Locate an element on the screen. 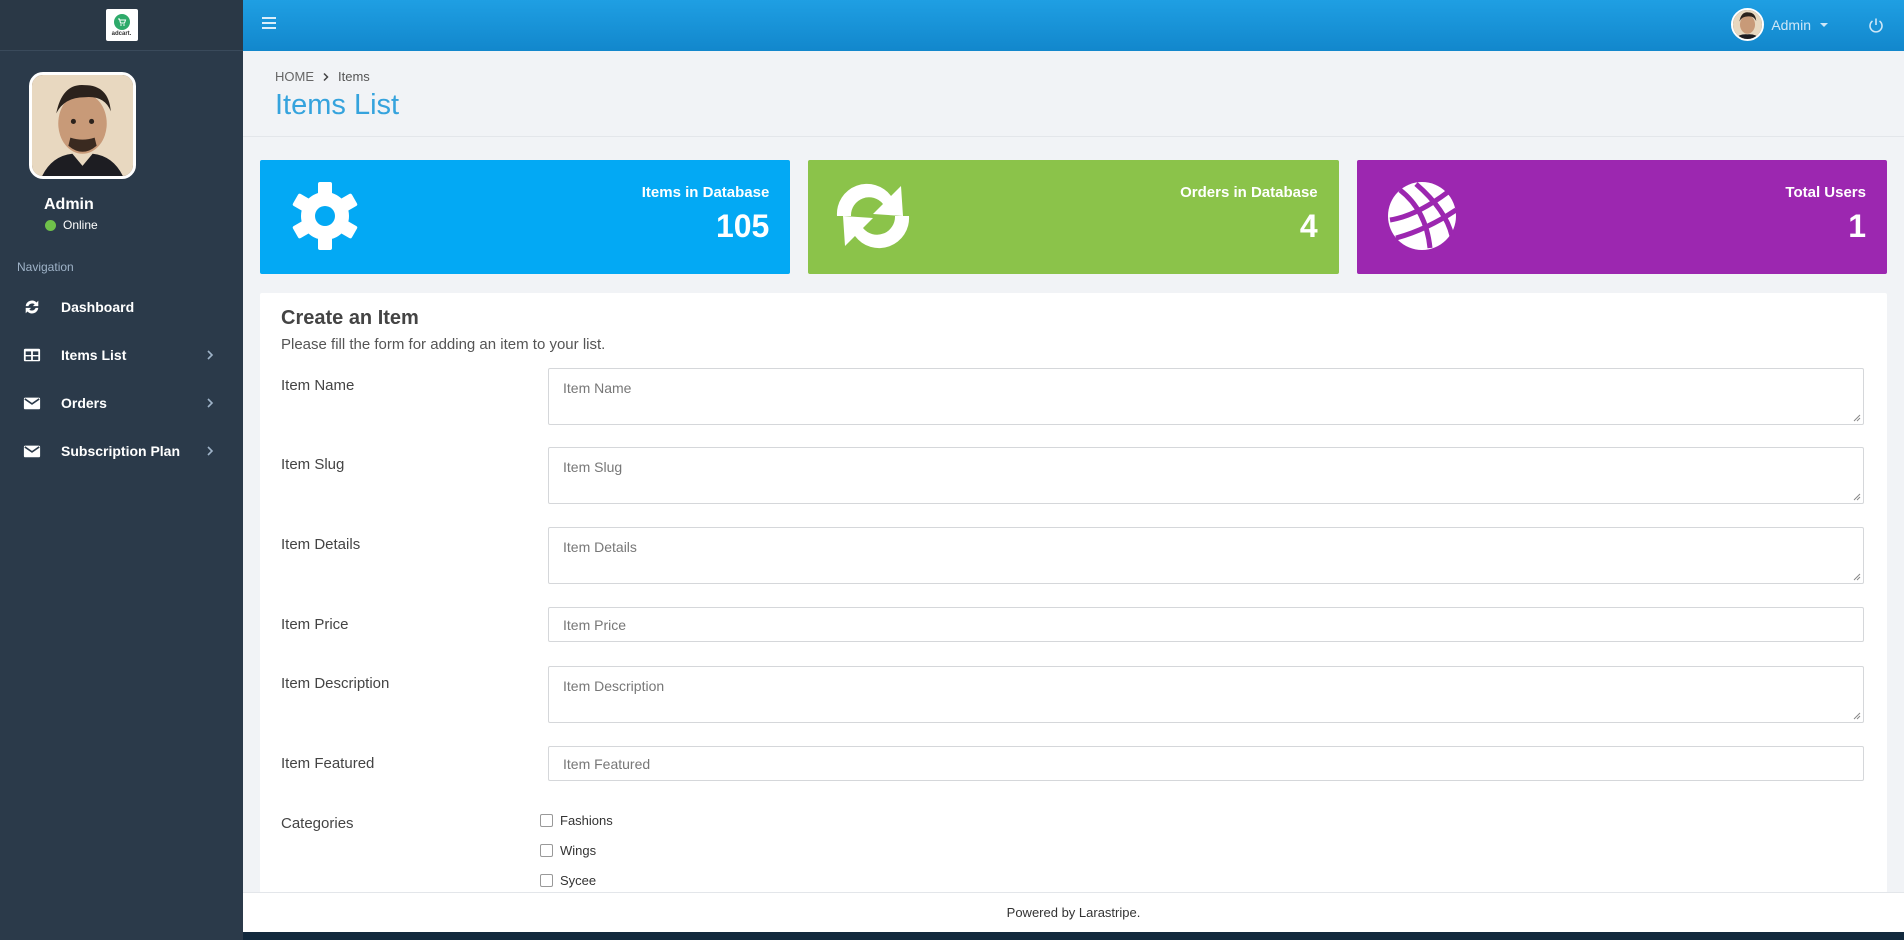 The width and height of the screenshot is (1904, 940). category-label: Sycee is located at coordinates (578, 880).